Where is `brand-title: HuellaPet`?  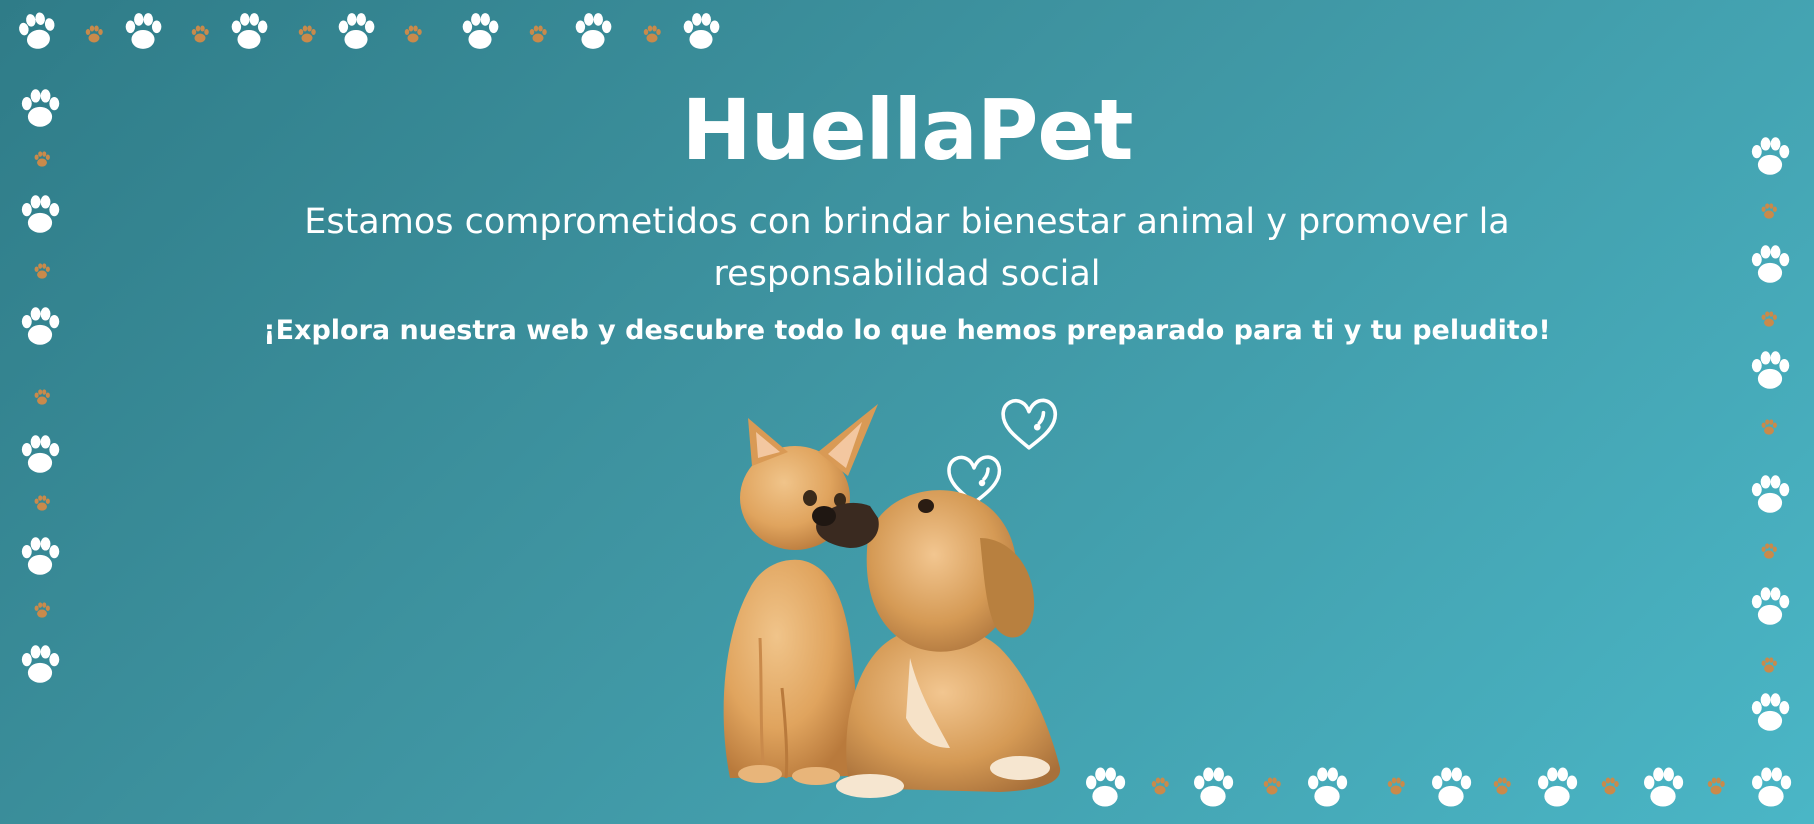
brand-title: HuellaPet is located at coordinates (907, 130).